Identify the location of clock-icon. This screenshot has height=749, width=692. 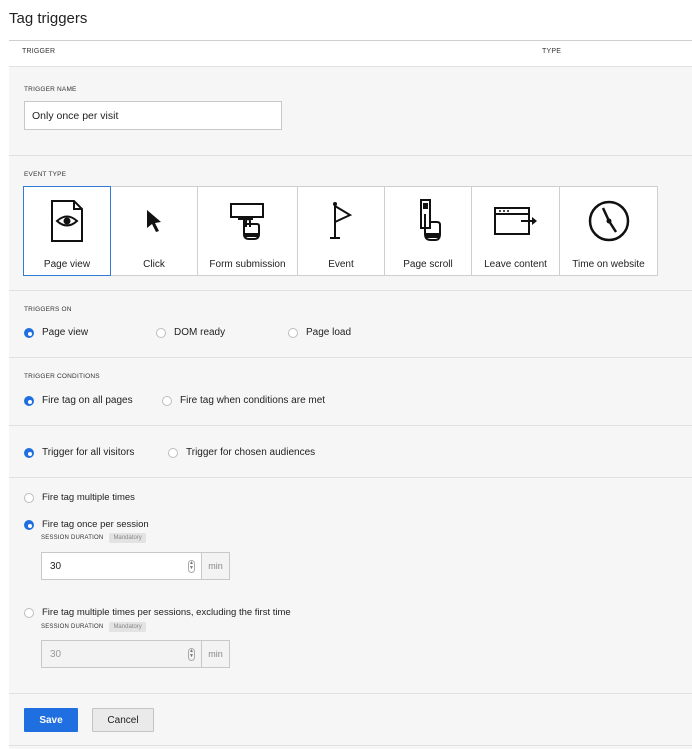
(608, 221).